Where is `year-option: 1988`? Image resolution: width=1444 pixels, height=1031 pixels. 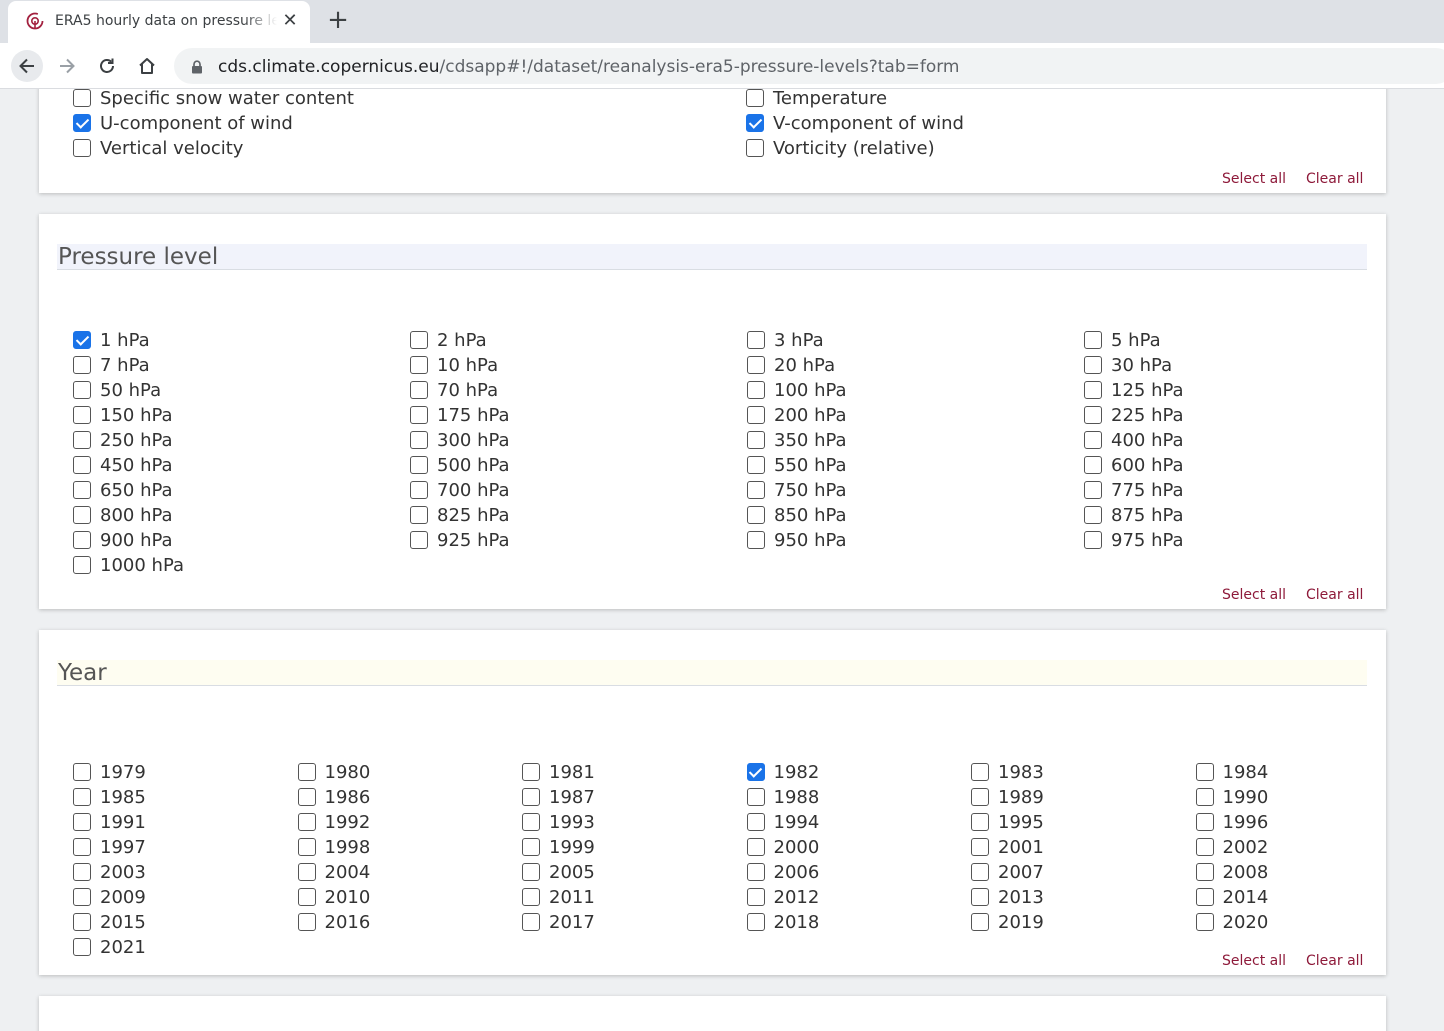 year-option: 1988 is located at coordinates (782, 797).